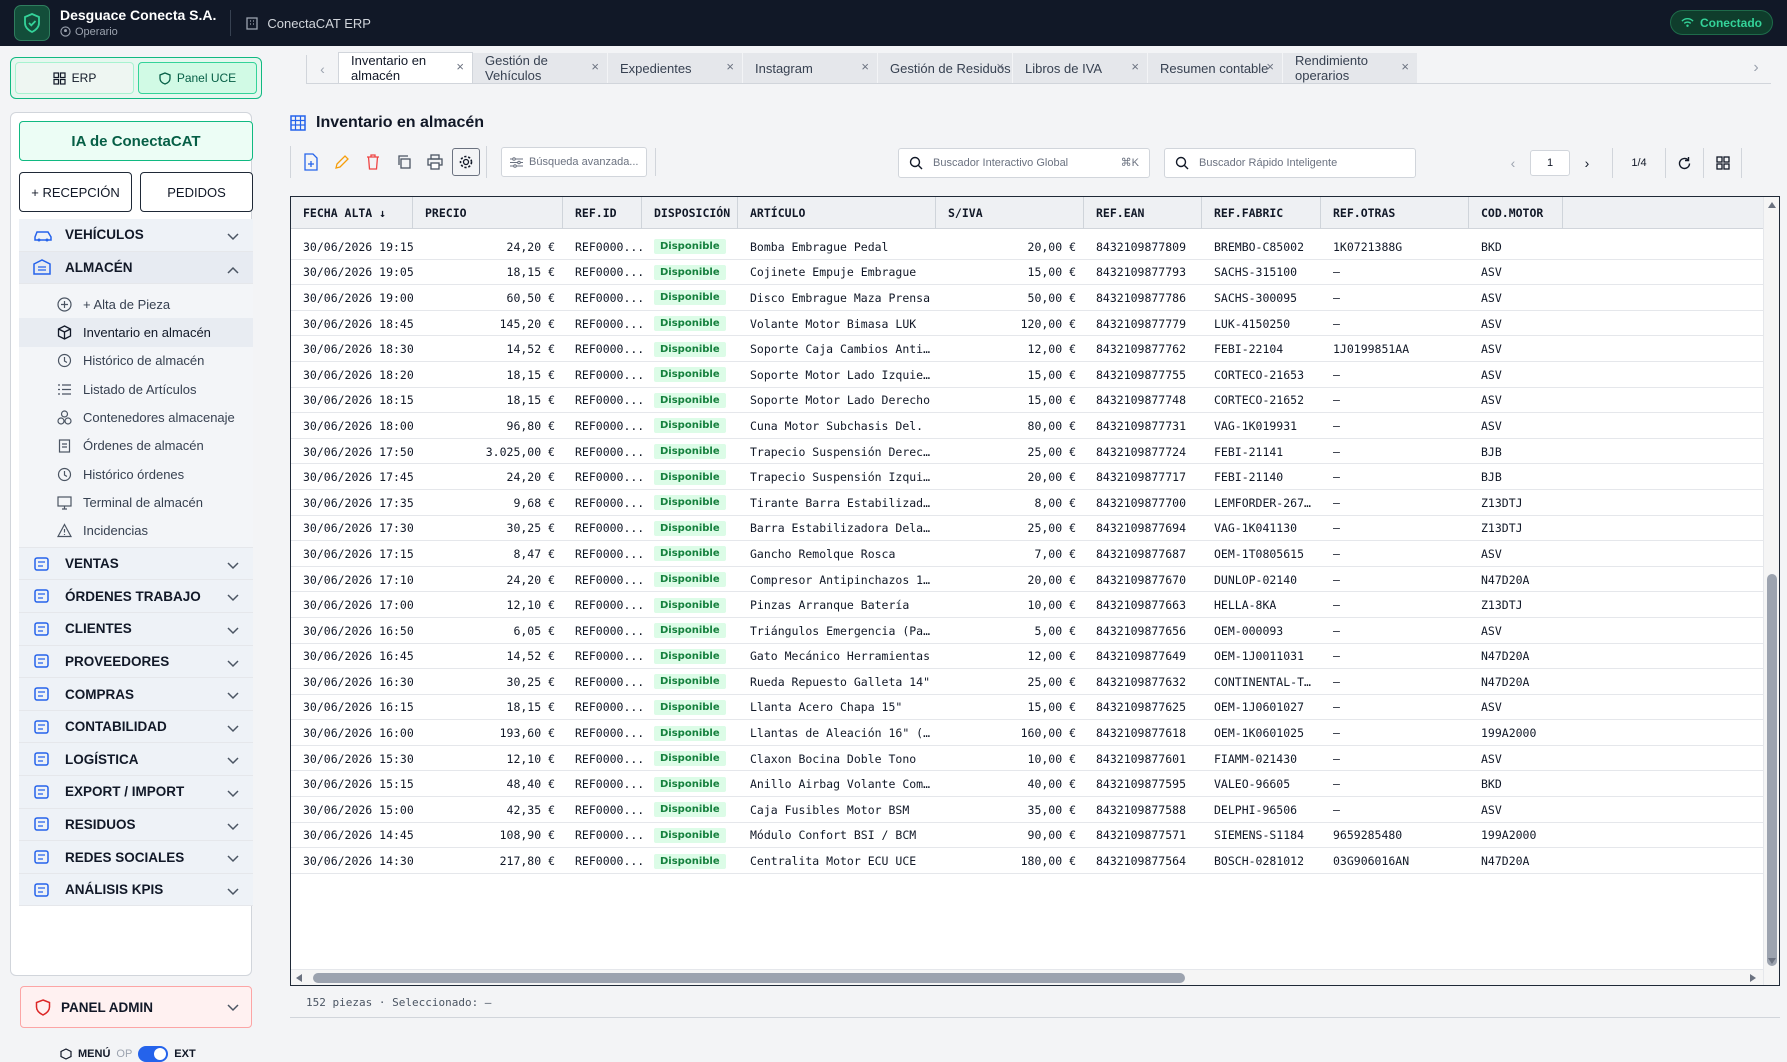  I want to click on pedidos-button: PEDIDOS, so click(196, 192).